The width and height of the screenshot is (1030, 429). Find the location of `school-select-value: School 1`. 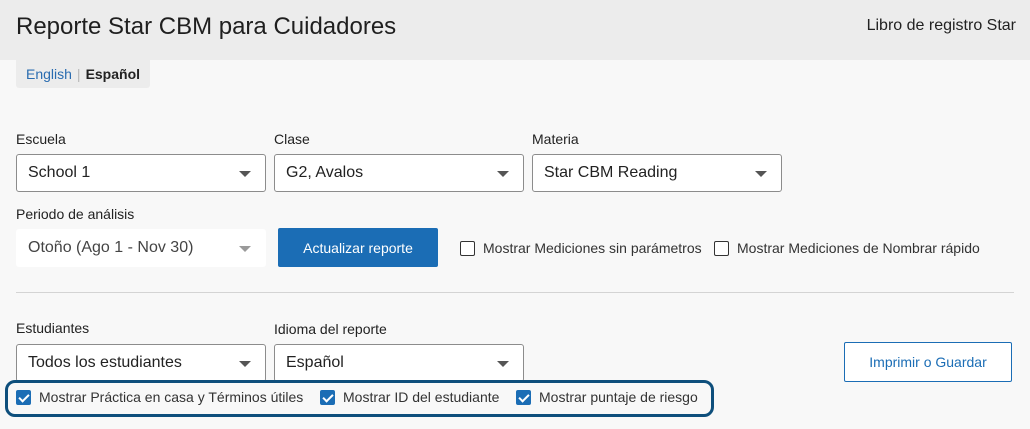

school-select-value: School 1 is located at coordinates (59, 172).